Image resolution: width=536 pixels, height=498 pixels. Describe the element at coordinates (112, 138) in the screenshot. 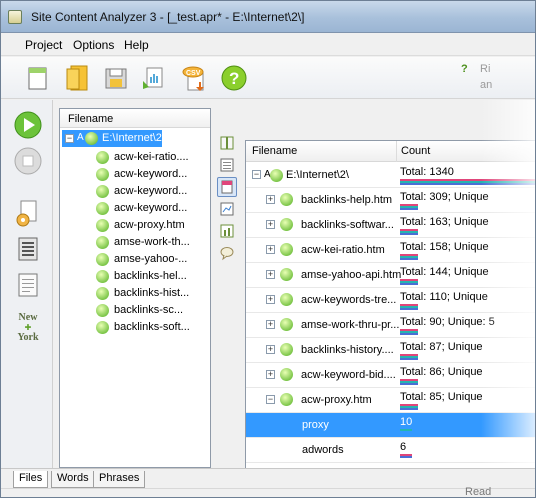

I see `file-tree-root: − A E:\Internet\2\` at that location.